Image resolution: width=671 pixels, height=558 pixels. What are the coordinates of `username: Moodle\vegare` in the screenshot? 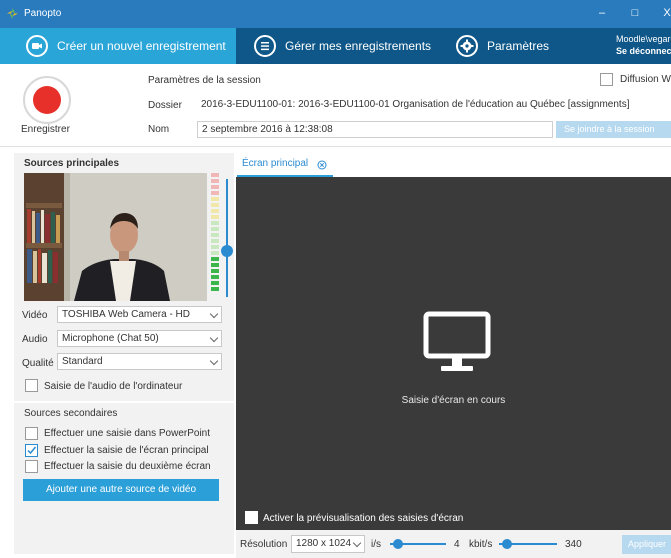 It's located at (643, 39).